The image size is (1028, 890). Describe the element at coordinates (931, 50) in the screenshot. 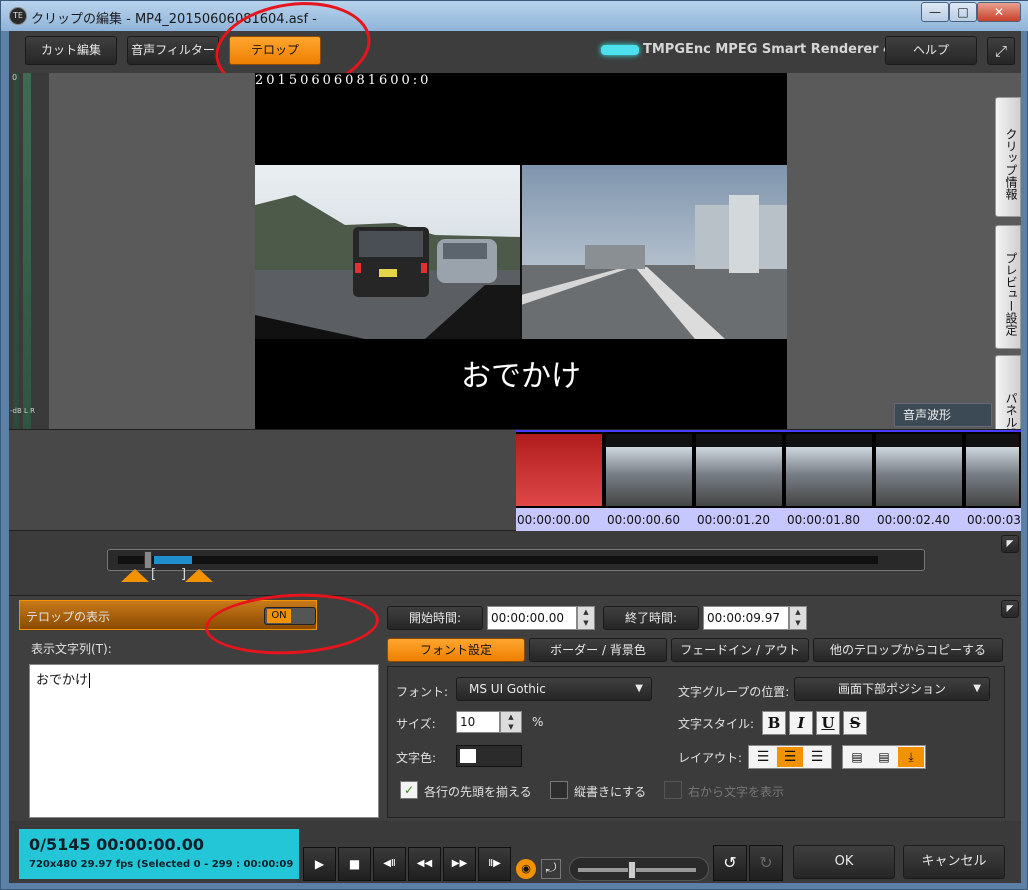

I see `help-button: ヘルプ` at that location.